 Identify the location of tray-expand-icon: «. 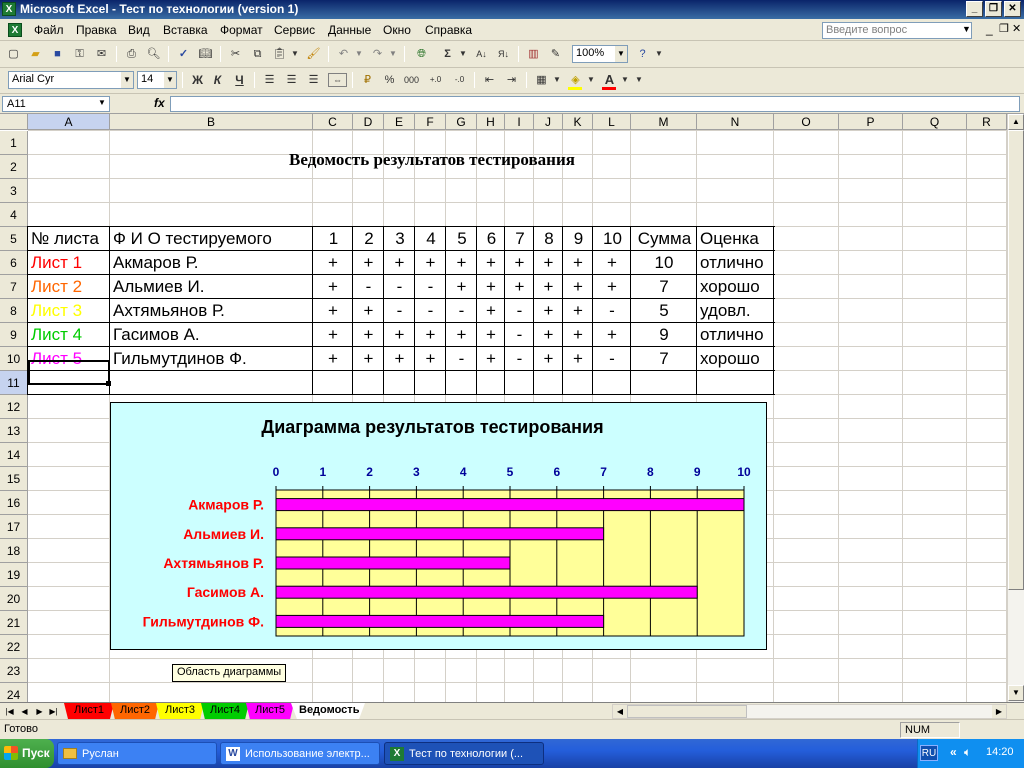
(953, 752).